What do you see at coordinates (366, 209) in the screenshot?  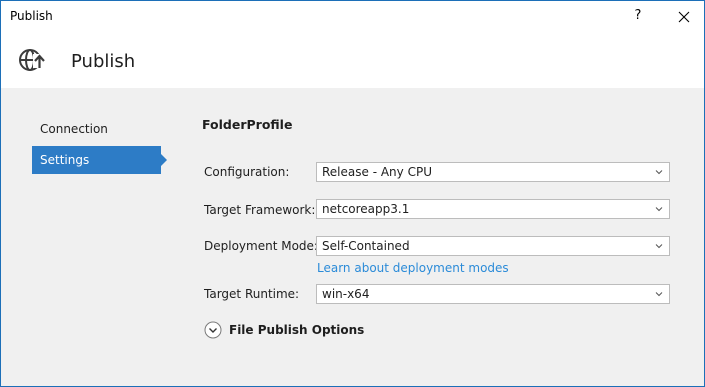 I see `target-framework-value: netcoreapp3.1` at bounding box center [366, 209].